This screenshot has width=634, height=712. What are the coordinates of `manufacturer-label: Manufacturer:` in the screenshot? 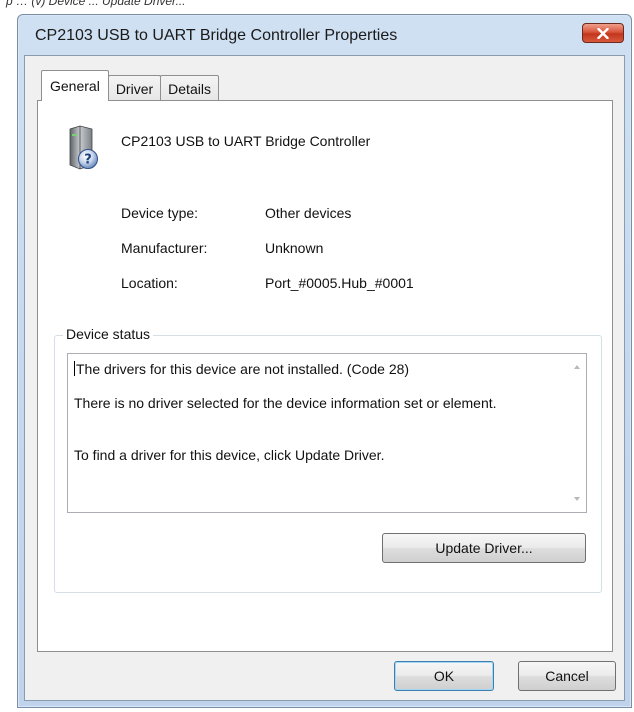 It's located at (164, 248).